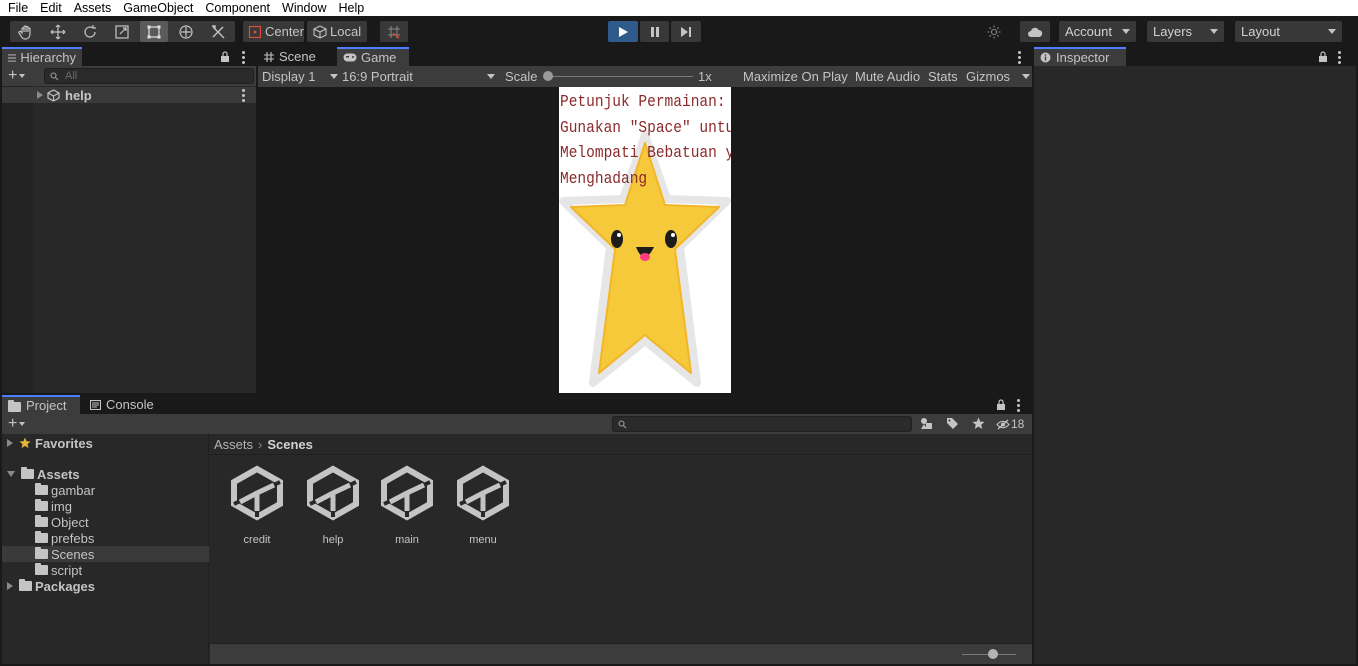  I want to click on rect-icon, so click(154, 31).